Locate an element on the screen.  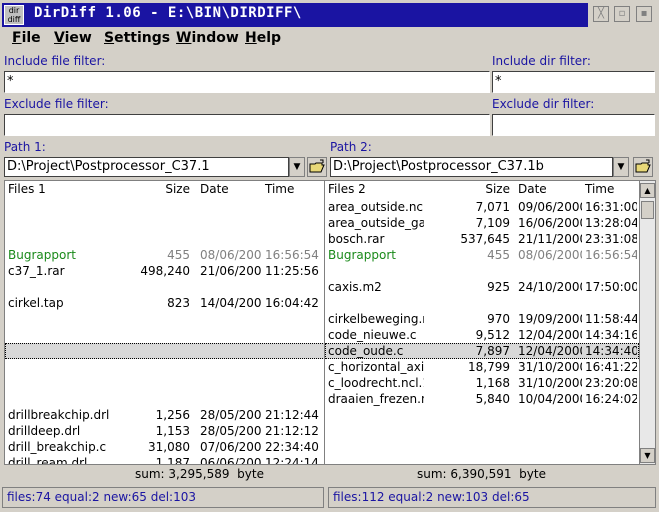
table-row: c_loodrecht.ncl.1 1,168 31/10/2000 23:20:08 is located at coordinates (482, 383).